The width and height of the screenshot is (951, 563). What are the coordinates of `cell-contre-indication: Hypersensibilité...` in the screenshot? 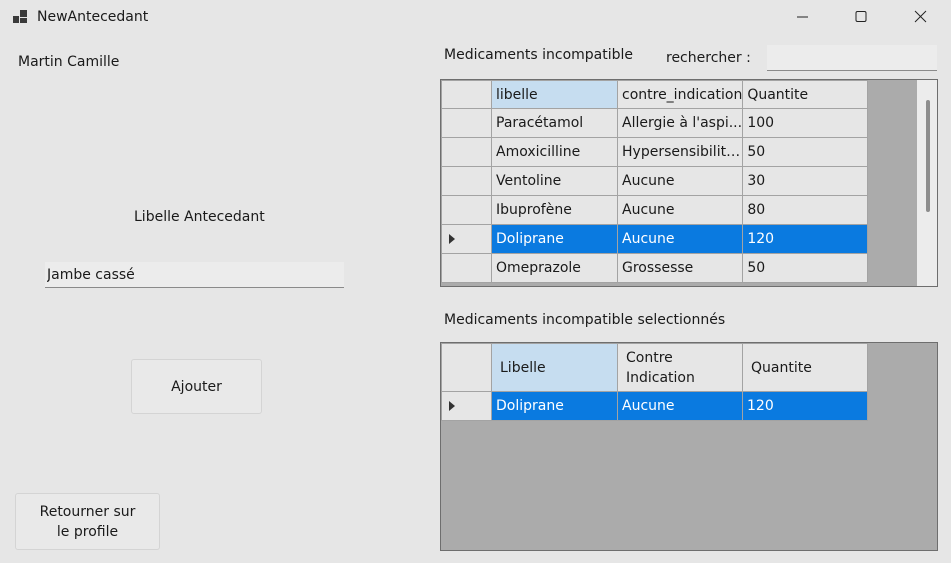 It's located at (680, 152).